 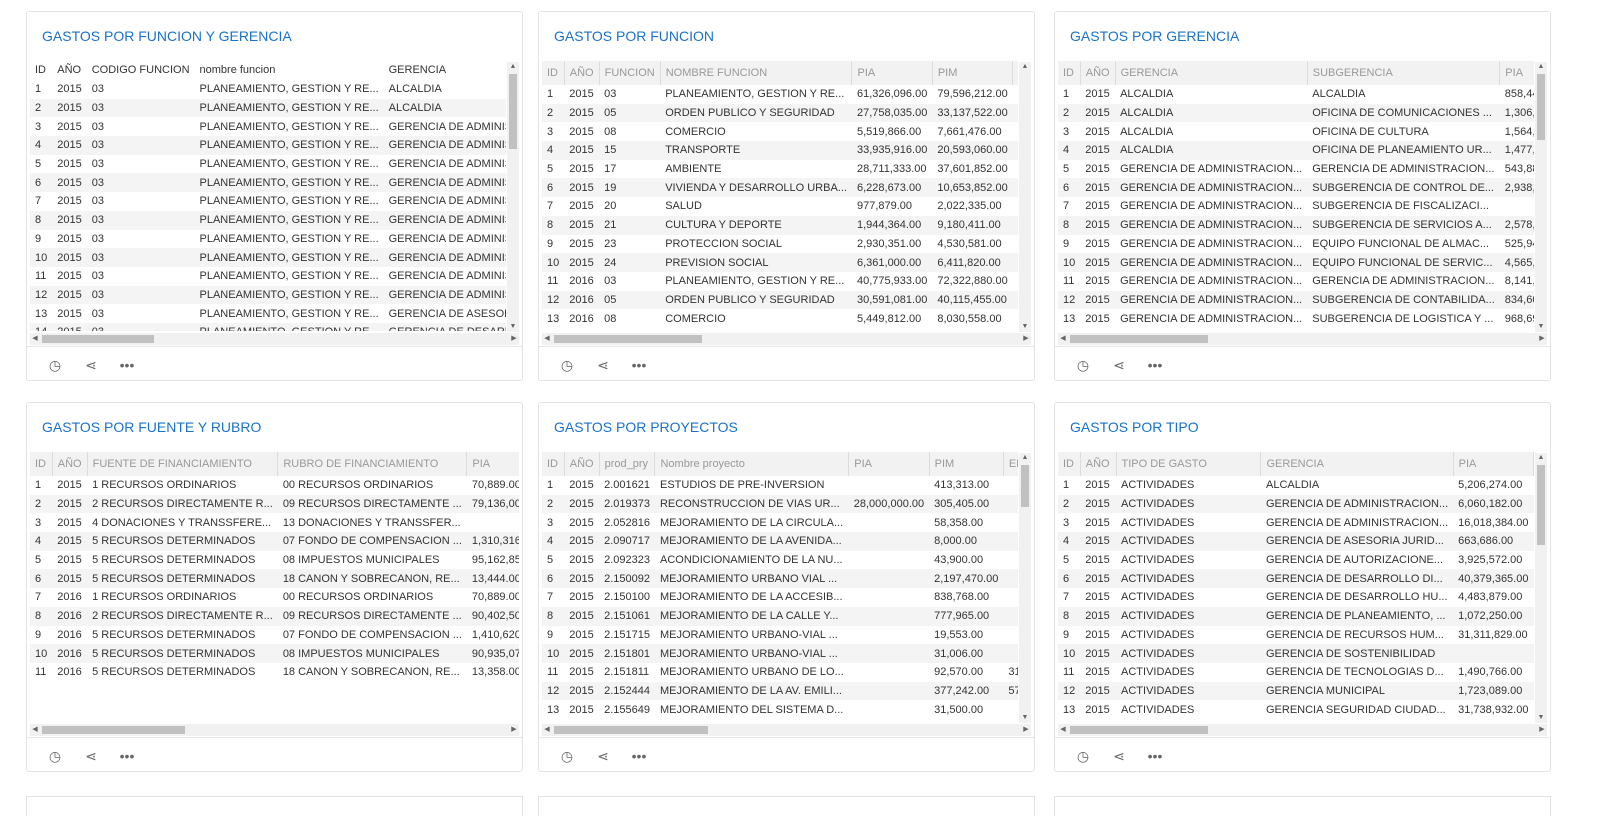 I want to click on col-header: FUENTE DE FINANCIAMIENTO, so click(x=183, y=464).